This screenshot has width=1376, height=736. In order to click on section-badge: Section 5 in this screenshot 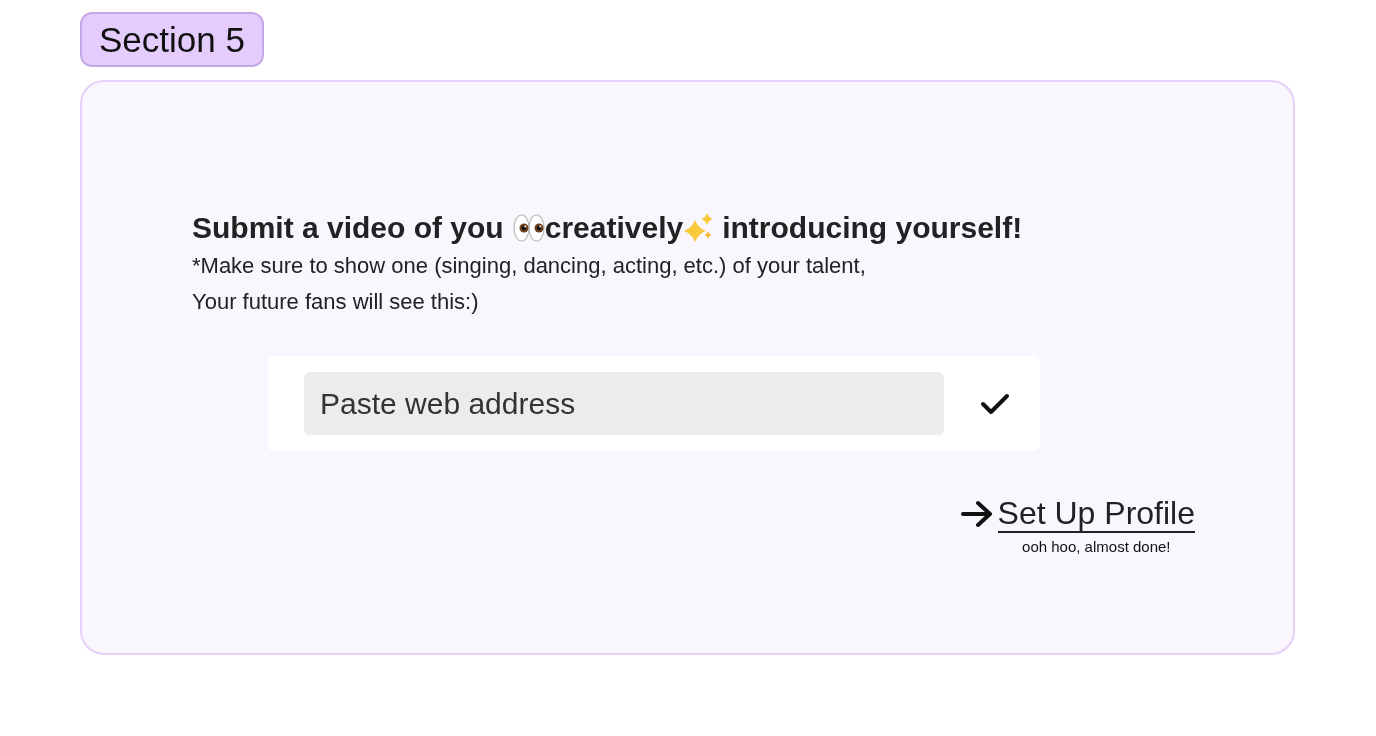, I will do `click(172, 39)`.